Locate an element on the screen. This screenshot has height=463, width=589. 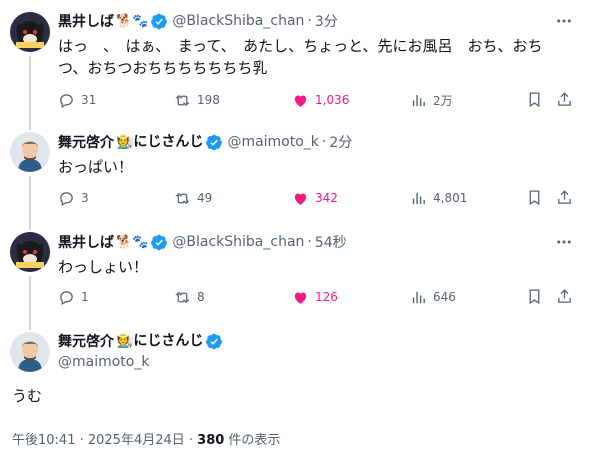
main-view-suffix: 件の表示 is located at coordinates (252, 440).